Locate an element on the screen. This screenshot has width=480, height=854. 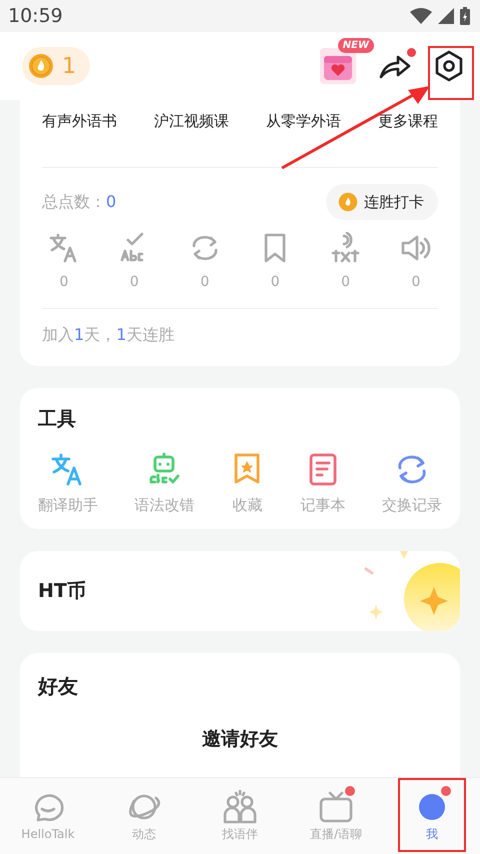
tool-item: 记事本 is located at coordinates (323, 483).